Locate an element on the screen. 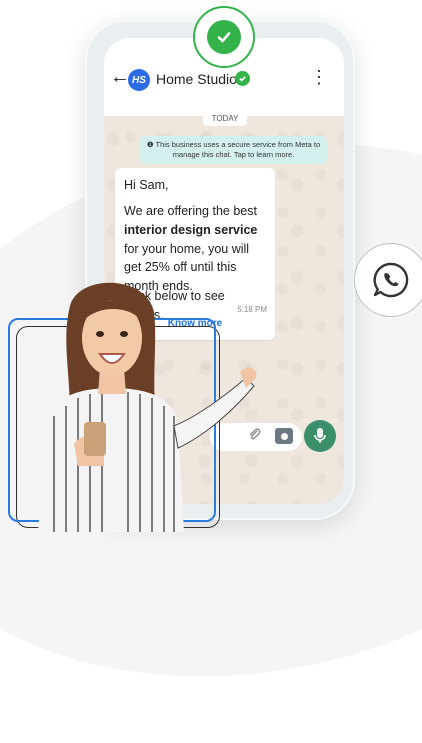 This screenshot has width=422, height=743. info-icon: ❶ is located at coordinates (151, 144).